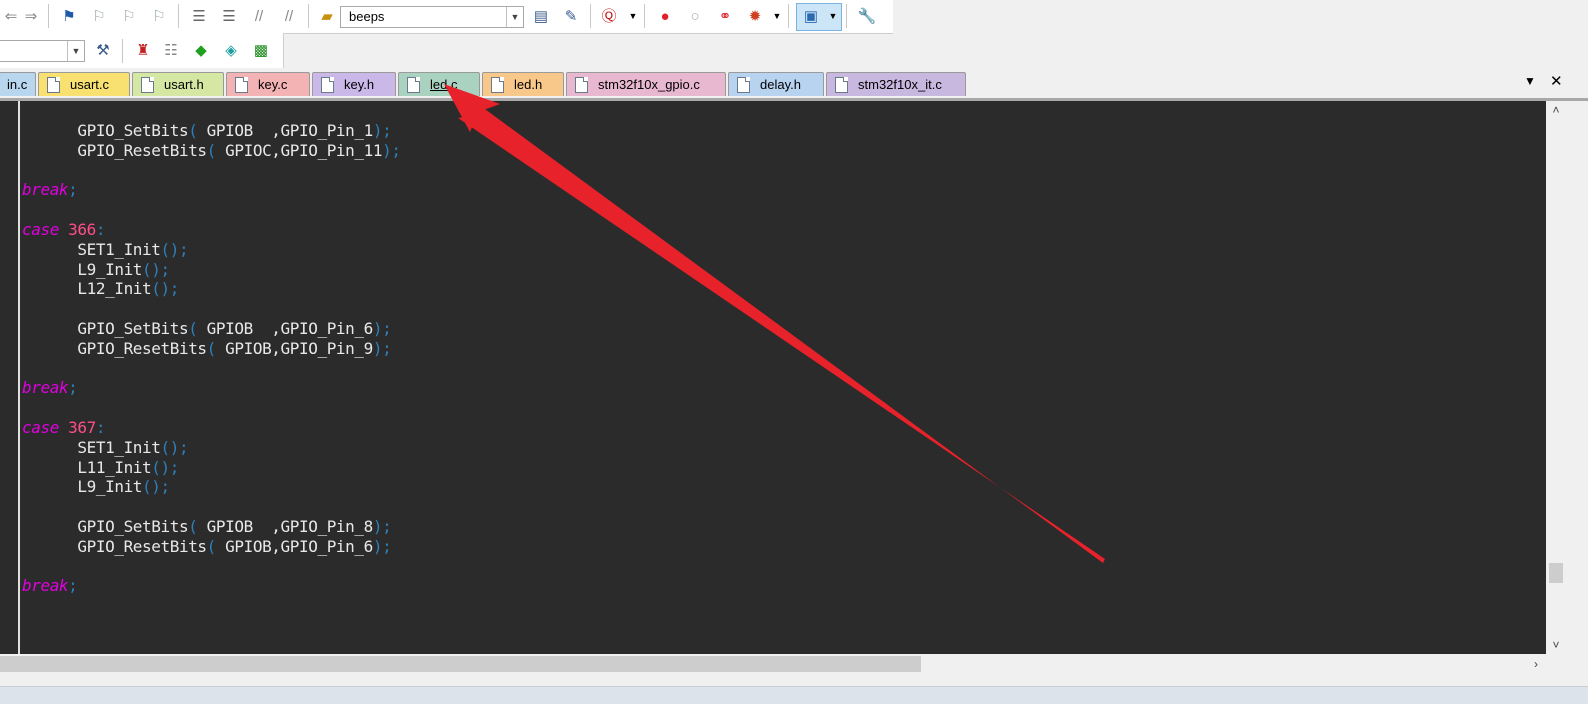 Image resolution: width=1588 pixels, height=704 pixels. I want to click on comment-icon: //, so click(259, 16).